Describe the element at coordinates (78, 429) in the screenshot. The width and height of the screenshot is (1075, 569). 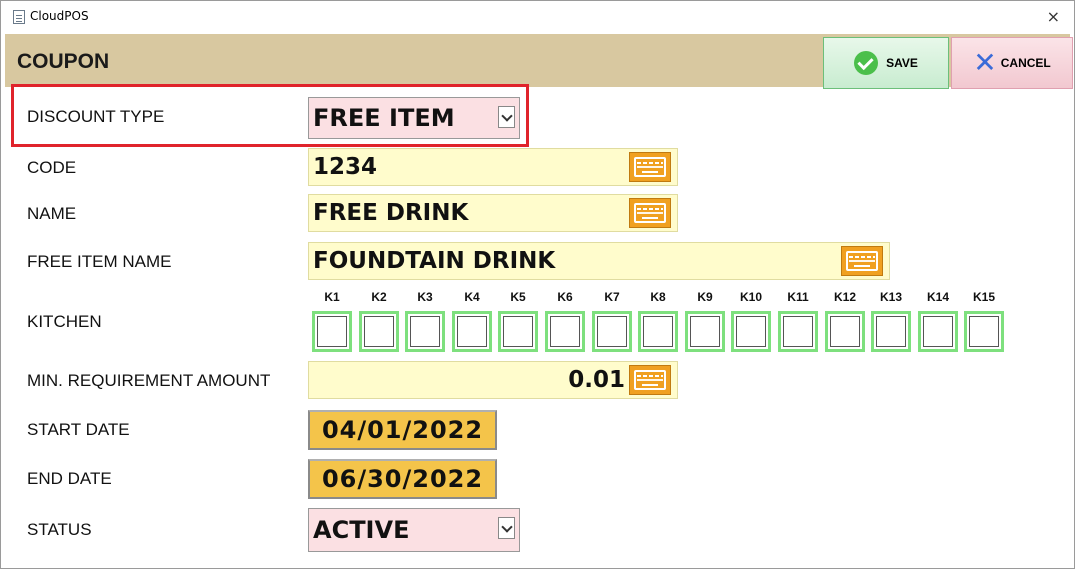
I see `start-date-label: START DATE` at that location.